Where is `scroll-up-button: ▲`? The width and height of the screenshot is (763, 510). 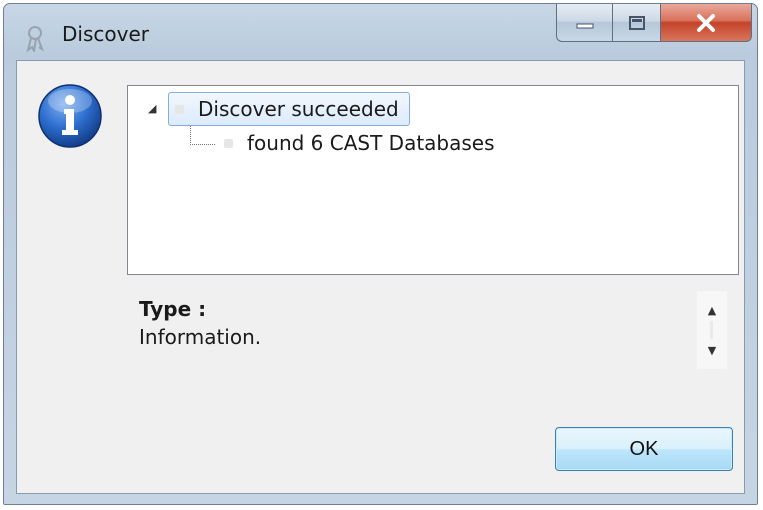
scroll-up-button: ▲ is located at coordinates (712, 310).